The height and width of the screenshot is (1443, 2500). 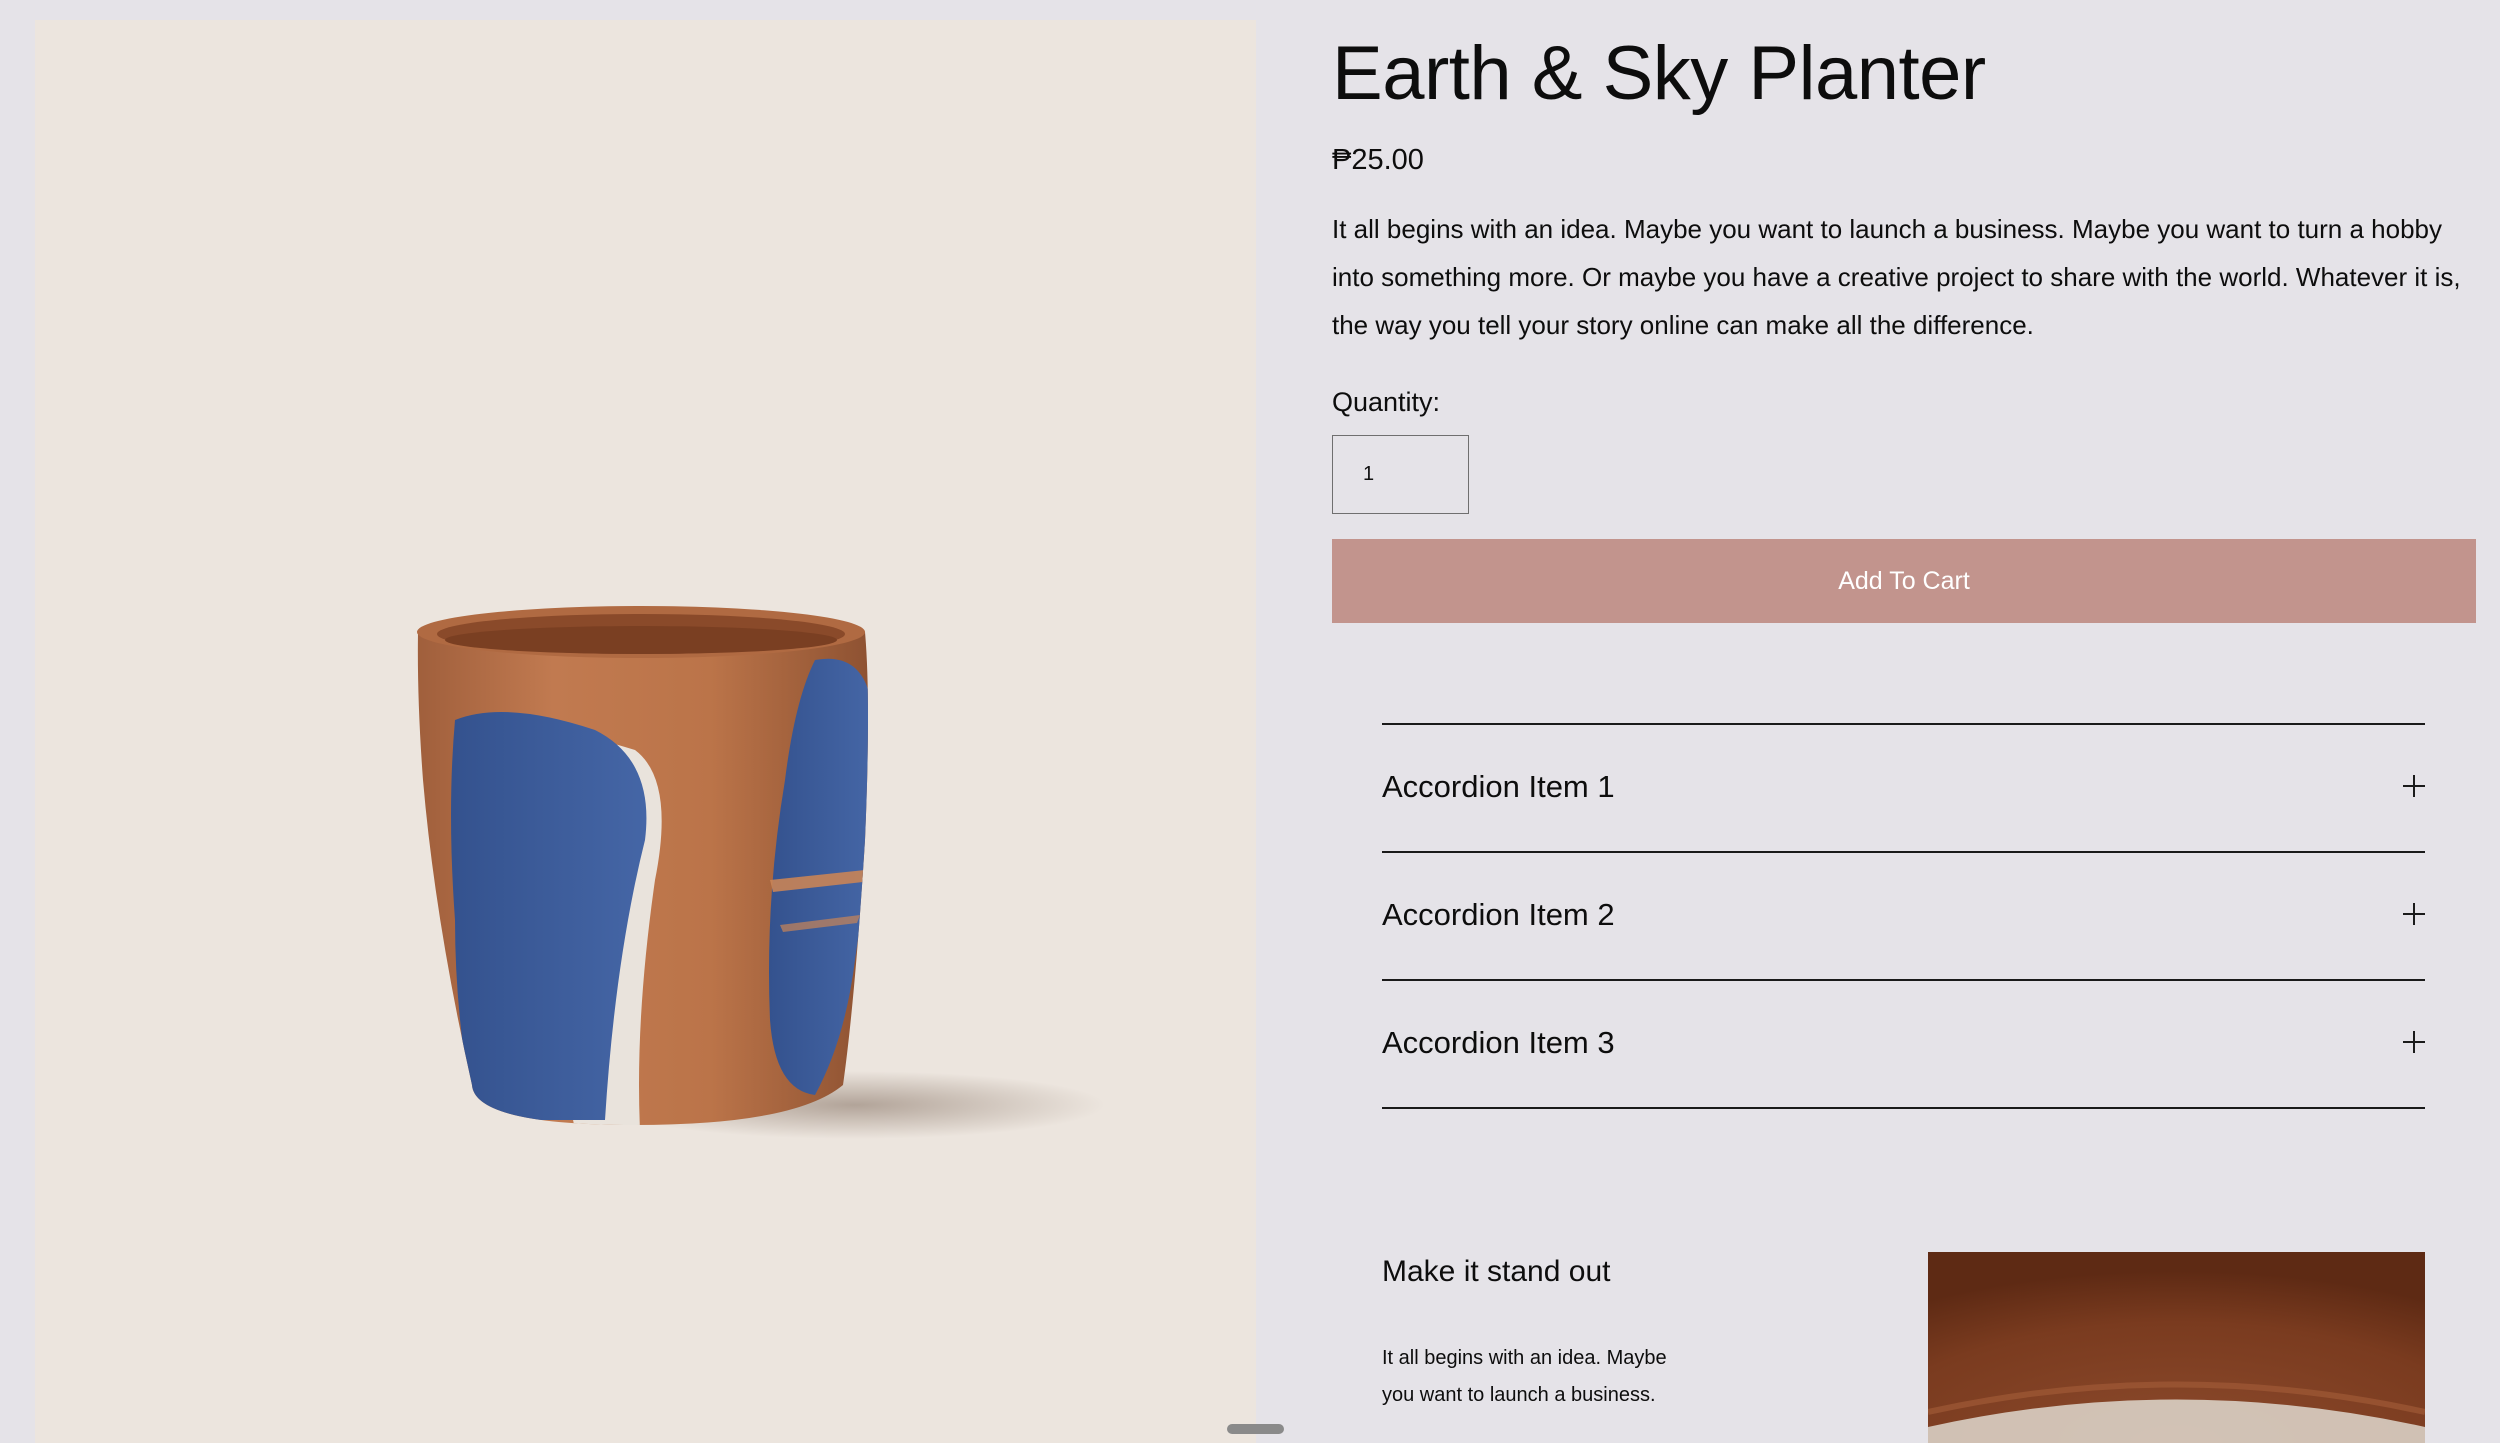 I want to click on quantity-label: Quantity:, so click(x=1386, y=402).